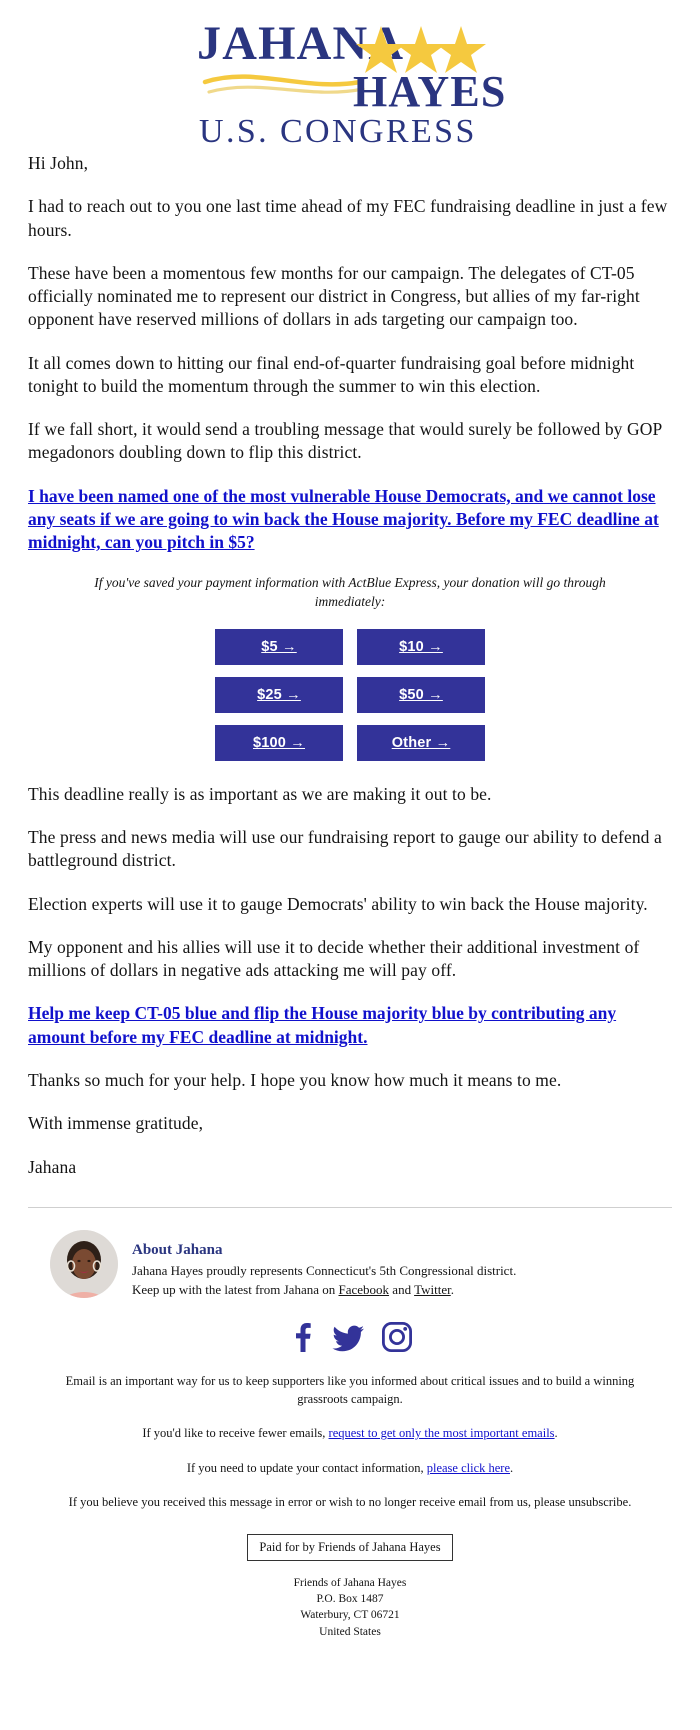 Image resolution: width=700 pixels, height=1730 pixels. What do you see at coordinates (452, 1289) in the screenshot?
I see `about-period: .` at bounding box center [452, 1289].